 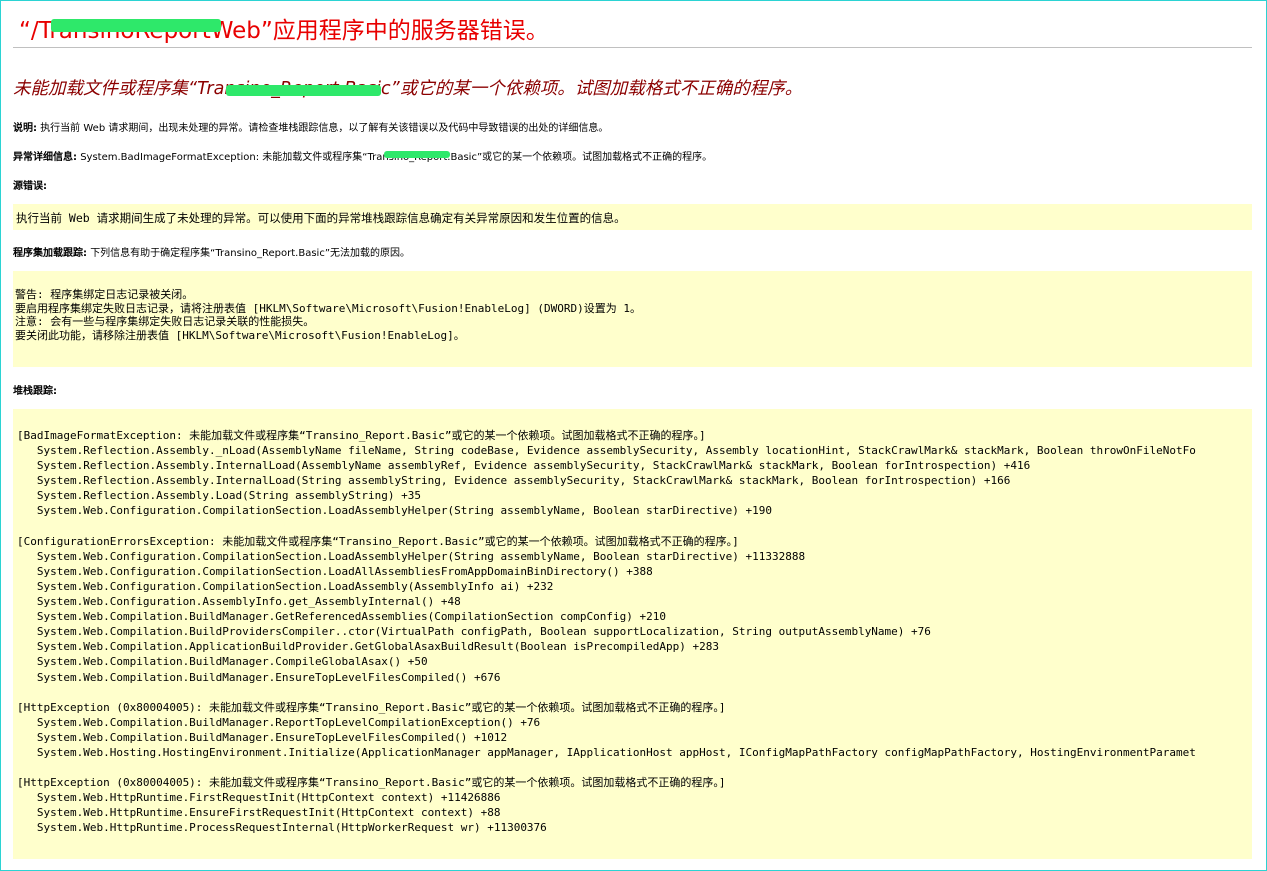 I want to click on redaction-mark-title, so click(x=136, y=25).